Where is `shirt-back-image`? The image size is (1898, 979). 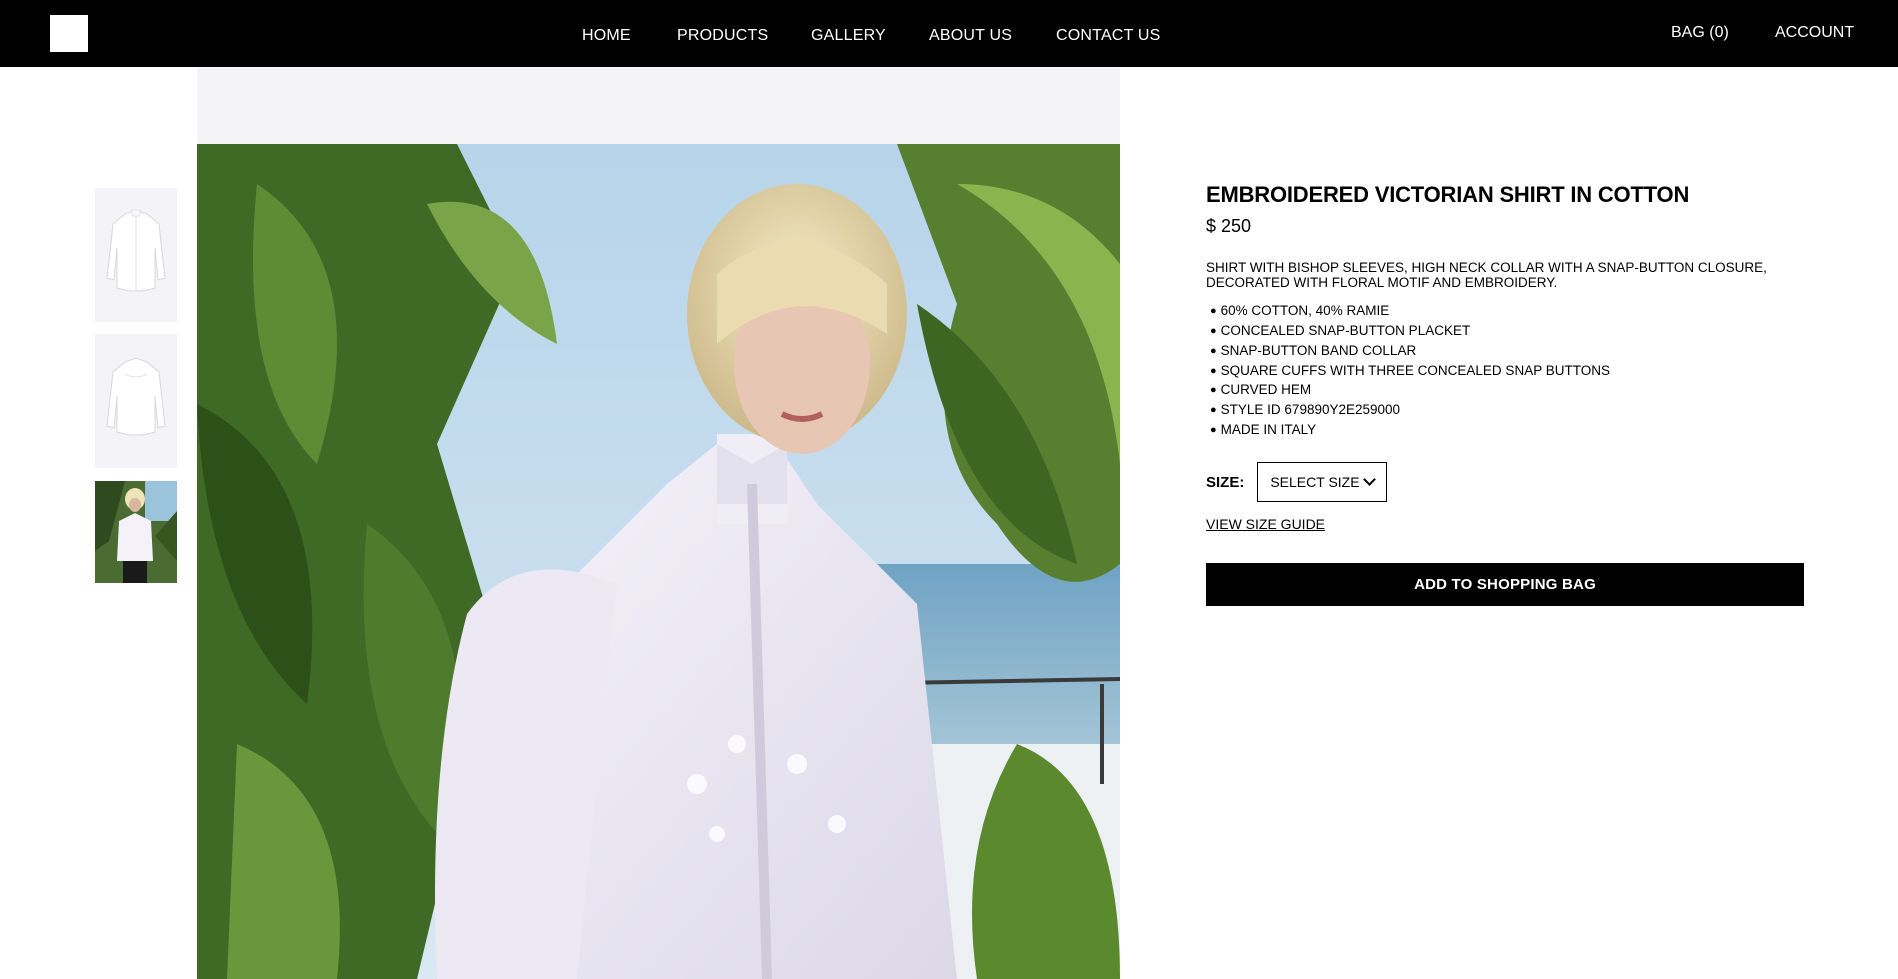
shirt-back-image is located at coordinates (136, 401).